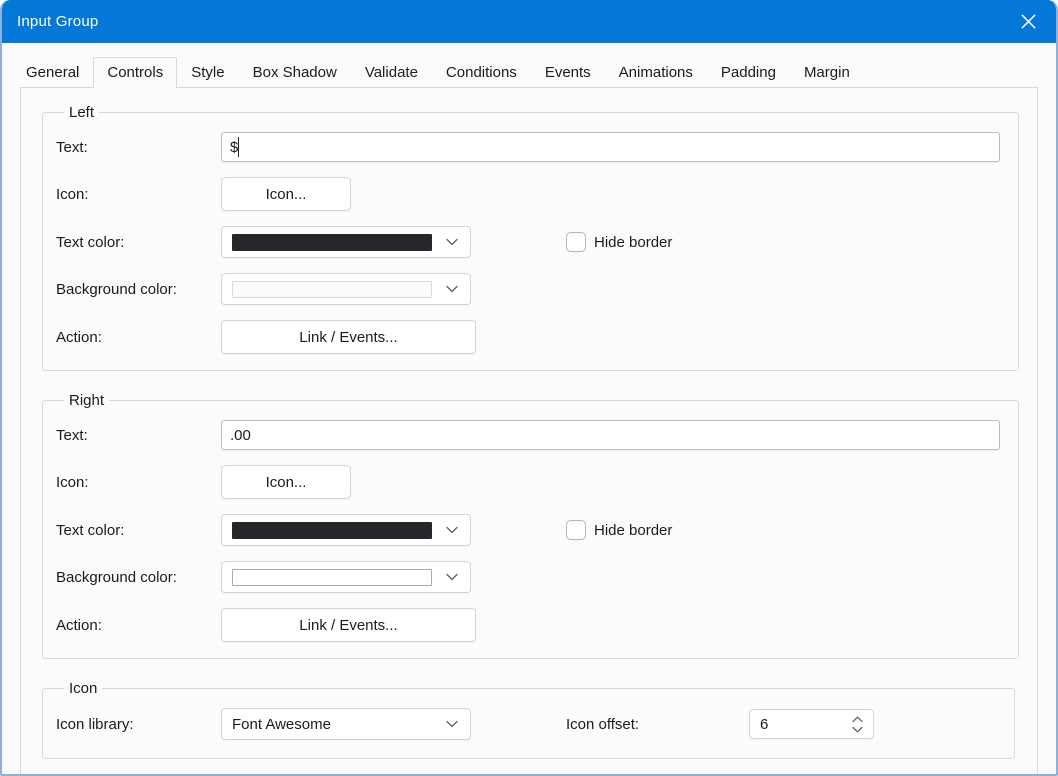  I want to click on spinner-down-button, so click(857, 729).